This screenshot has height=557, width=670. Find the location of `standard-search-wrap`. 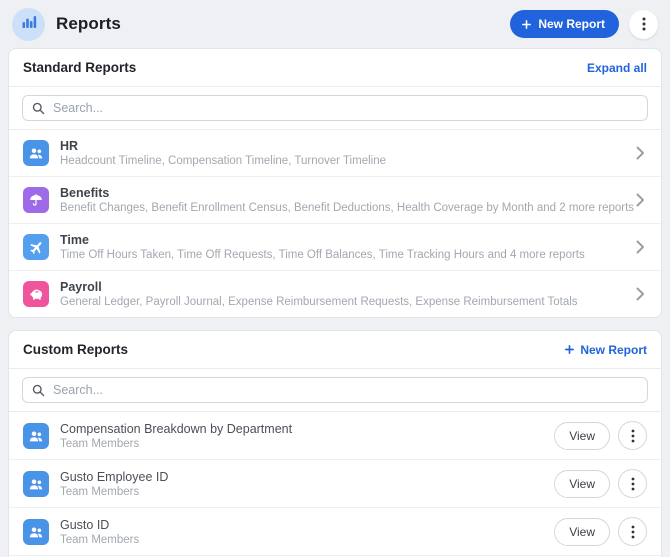

standard-search-wrap is located at coordinates (335, 108).